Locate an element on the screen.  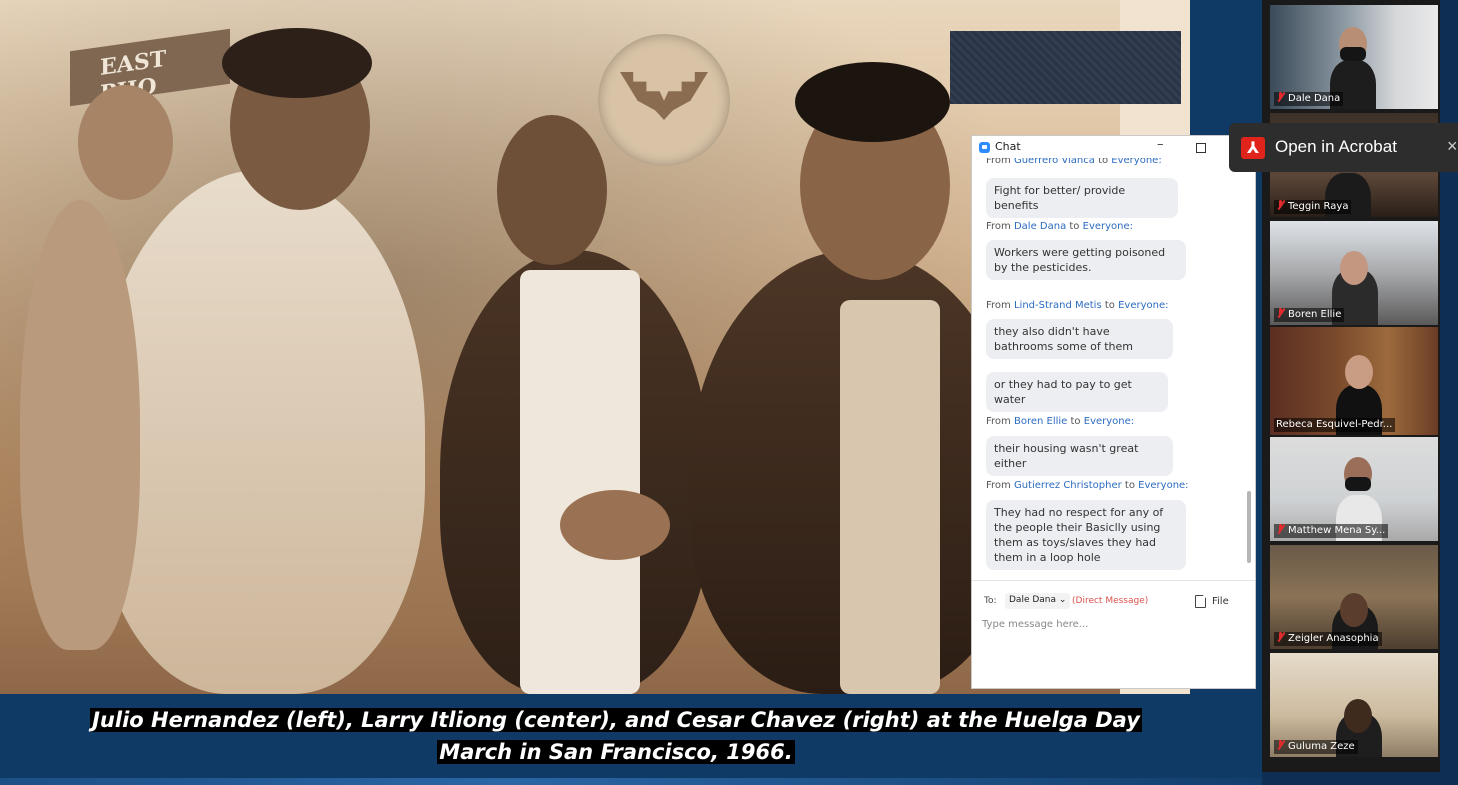
message-header: From Guerrero Vianca to Everyone: is located at coordinates (1074, 162).